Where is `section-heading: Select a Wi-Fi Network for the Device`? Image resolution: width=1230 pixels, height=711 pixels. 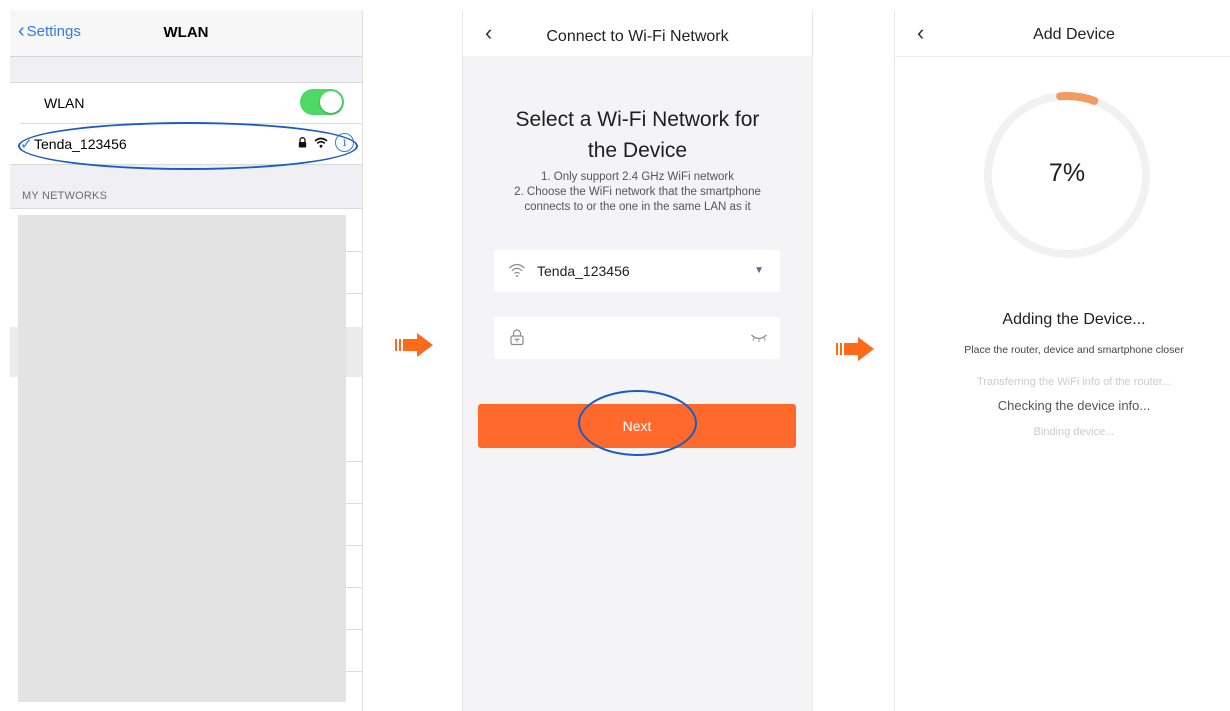 section-heading: Select a Wi-Fi Network for the Device is located at coordinates (637, 135).